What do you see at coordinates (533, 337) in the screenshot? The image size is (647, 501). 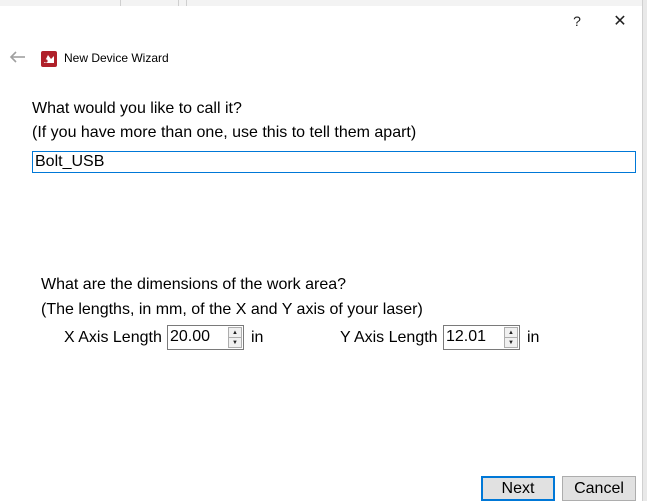 I see `y-axis-unit: in` at bounding box center [533, 337].